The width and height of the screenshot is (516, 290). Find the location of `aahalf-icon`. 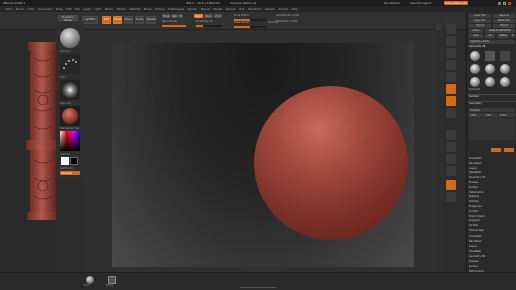

aahalf-icon is located at coordinates (451, 65).